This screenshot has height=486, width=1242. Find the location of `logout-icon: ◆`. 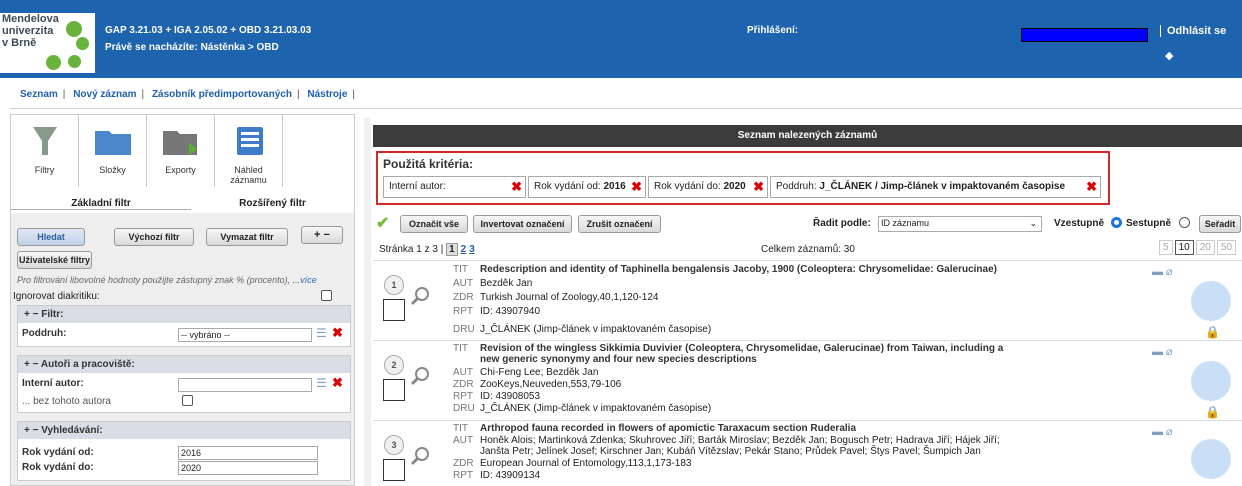

logout-icon: ◆ is located at coordinates (1169, 55).